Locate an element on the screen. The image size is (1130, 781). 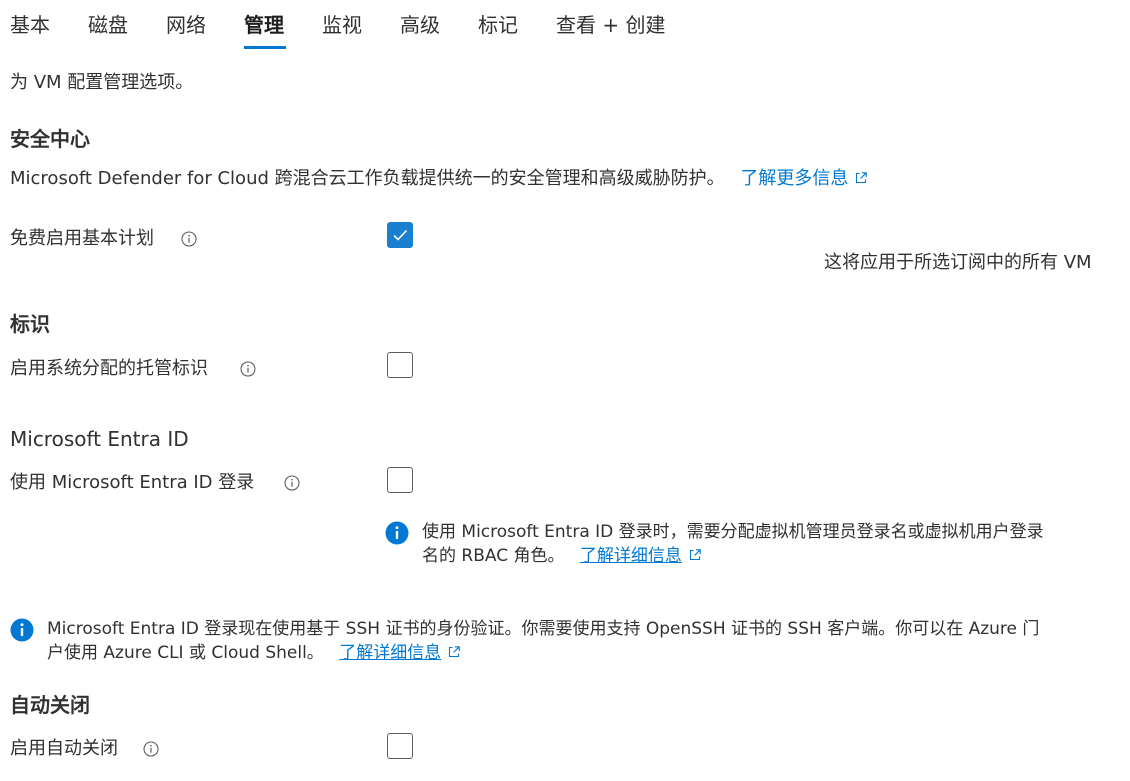
entra-ssh-learn-more-link: 了解详细信息 is located at coordinates (390, 653).